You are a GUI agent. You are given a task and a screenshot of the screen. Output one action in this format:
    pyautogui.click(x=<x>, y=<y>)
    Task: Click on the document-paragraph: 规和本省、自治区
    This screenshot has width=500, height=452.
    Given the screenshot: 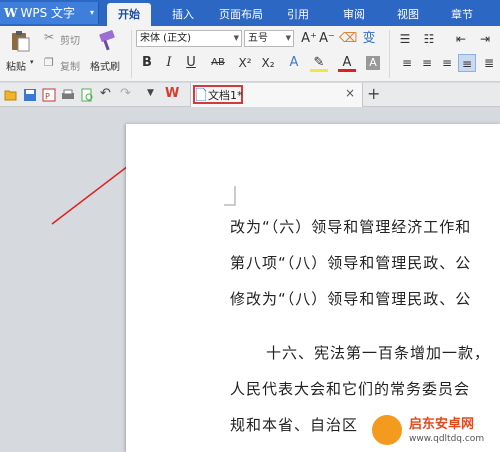 What is the action you would take?
    pyautogui.click(x=294, y=425)
    